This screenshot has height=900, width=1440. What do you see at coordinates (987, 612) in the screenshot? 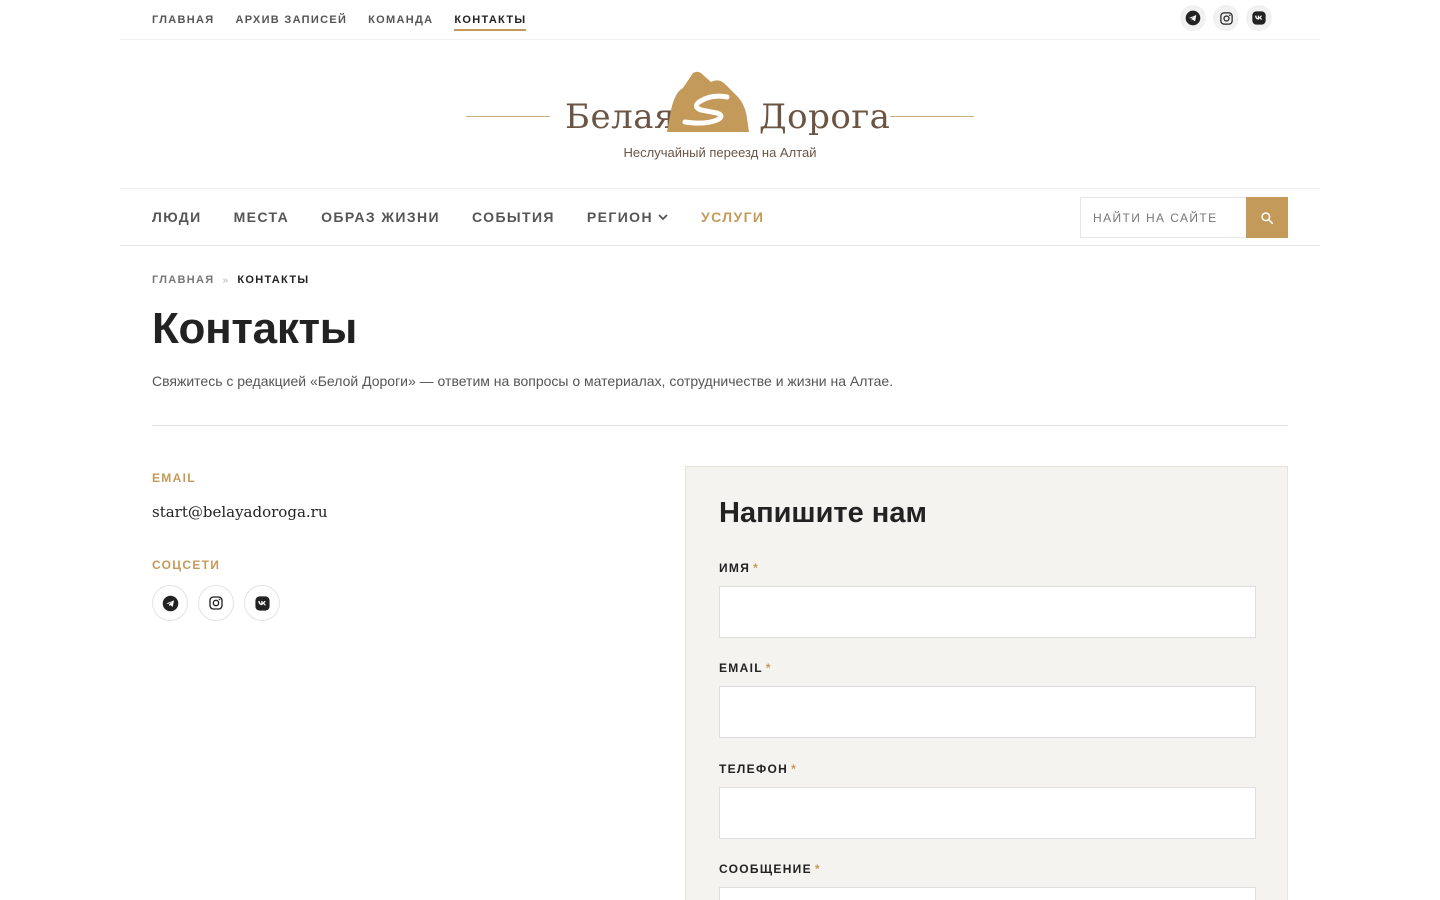
I see `name-field` at bounding box center [987, 612].